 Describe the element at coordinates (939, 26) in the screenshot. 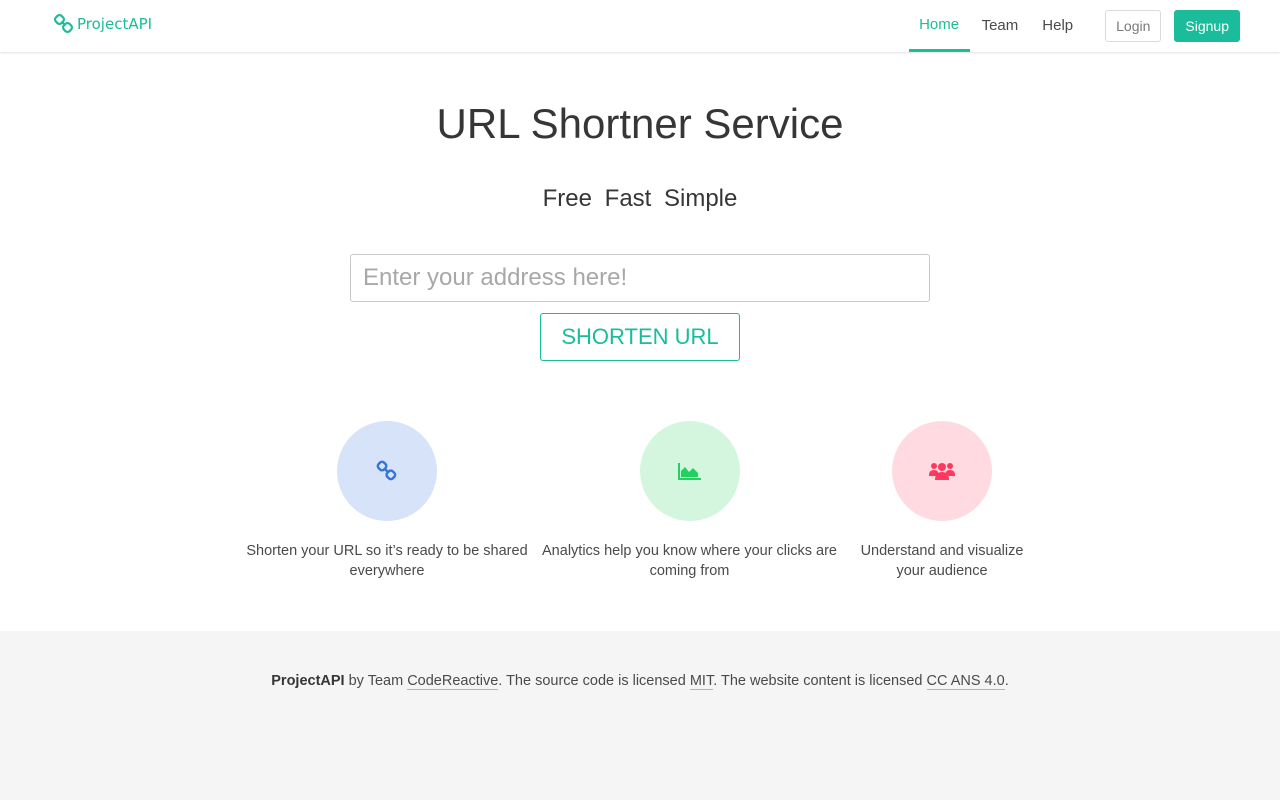

I see `nav-home: Home` at that location.